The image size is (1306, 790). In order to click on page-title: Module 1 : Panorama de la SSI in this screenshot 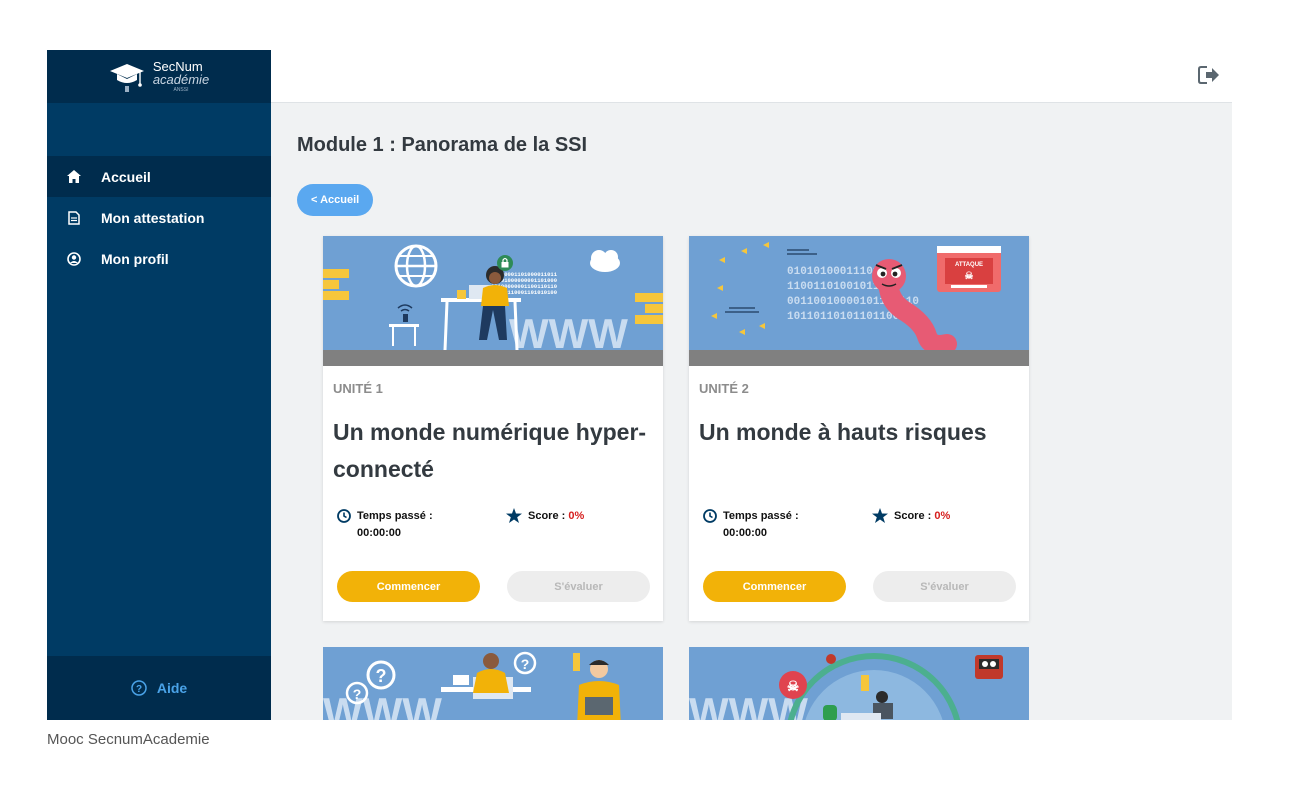, I will do `click(442, 145)`.